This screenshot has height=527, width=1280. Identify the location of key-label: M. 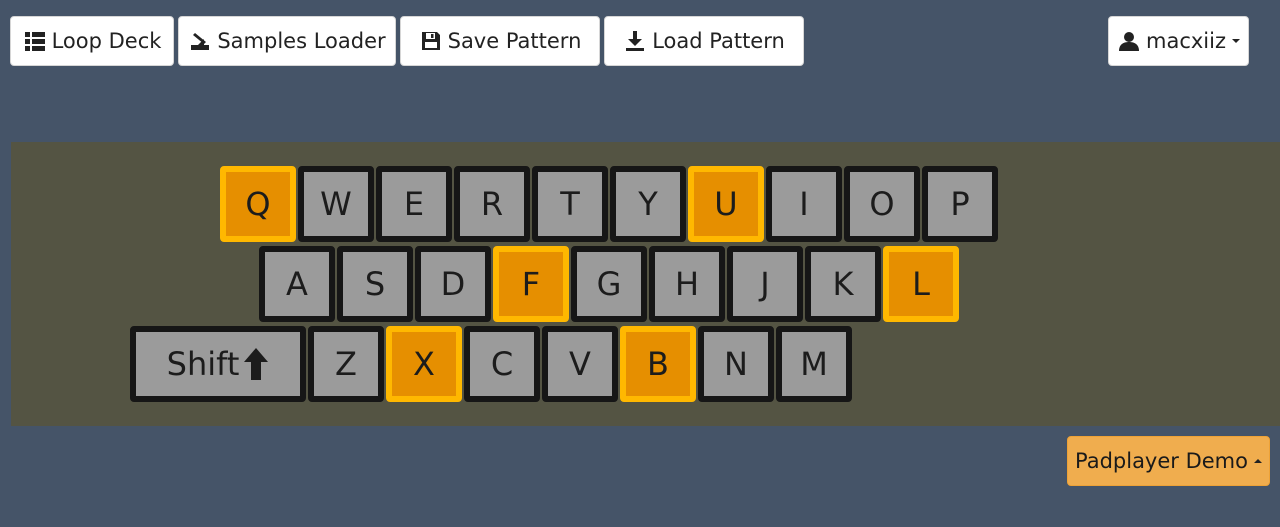
(814, 364).